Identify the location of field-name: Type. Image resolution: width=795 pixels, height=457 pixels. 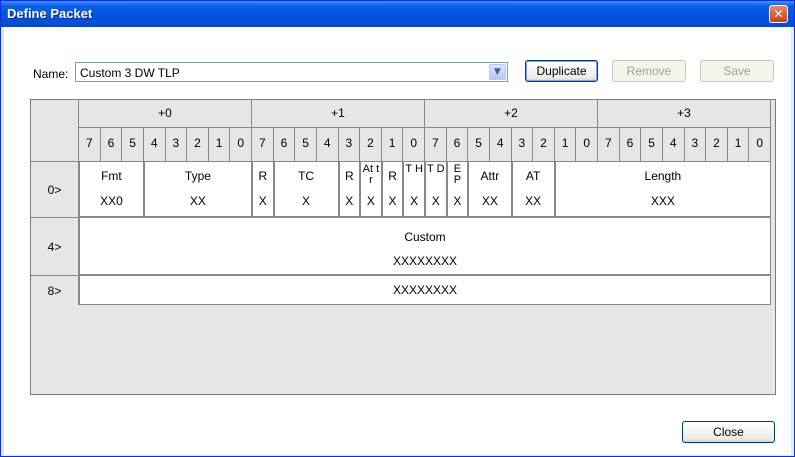
(197, 176).